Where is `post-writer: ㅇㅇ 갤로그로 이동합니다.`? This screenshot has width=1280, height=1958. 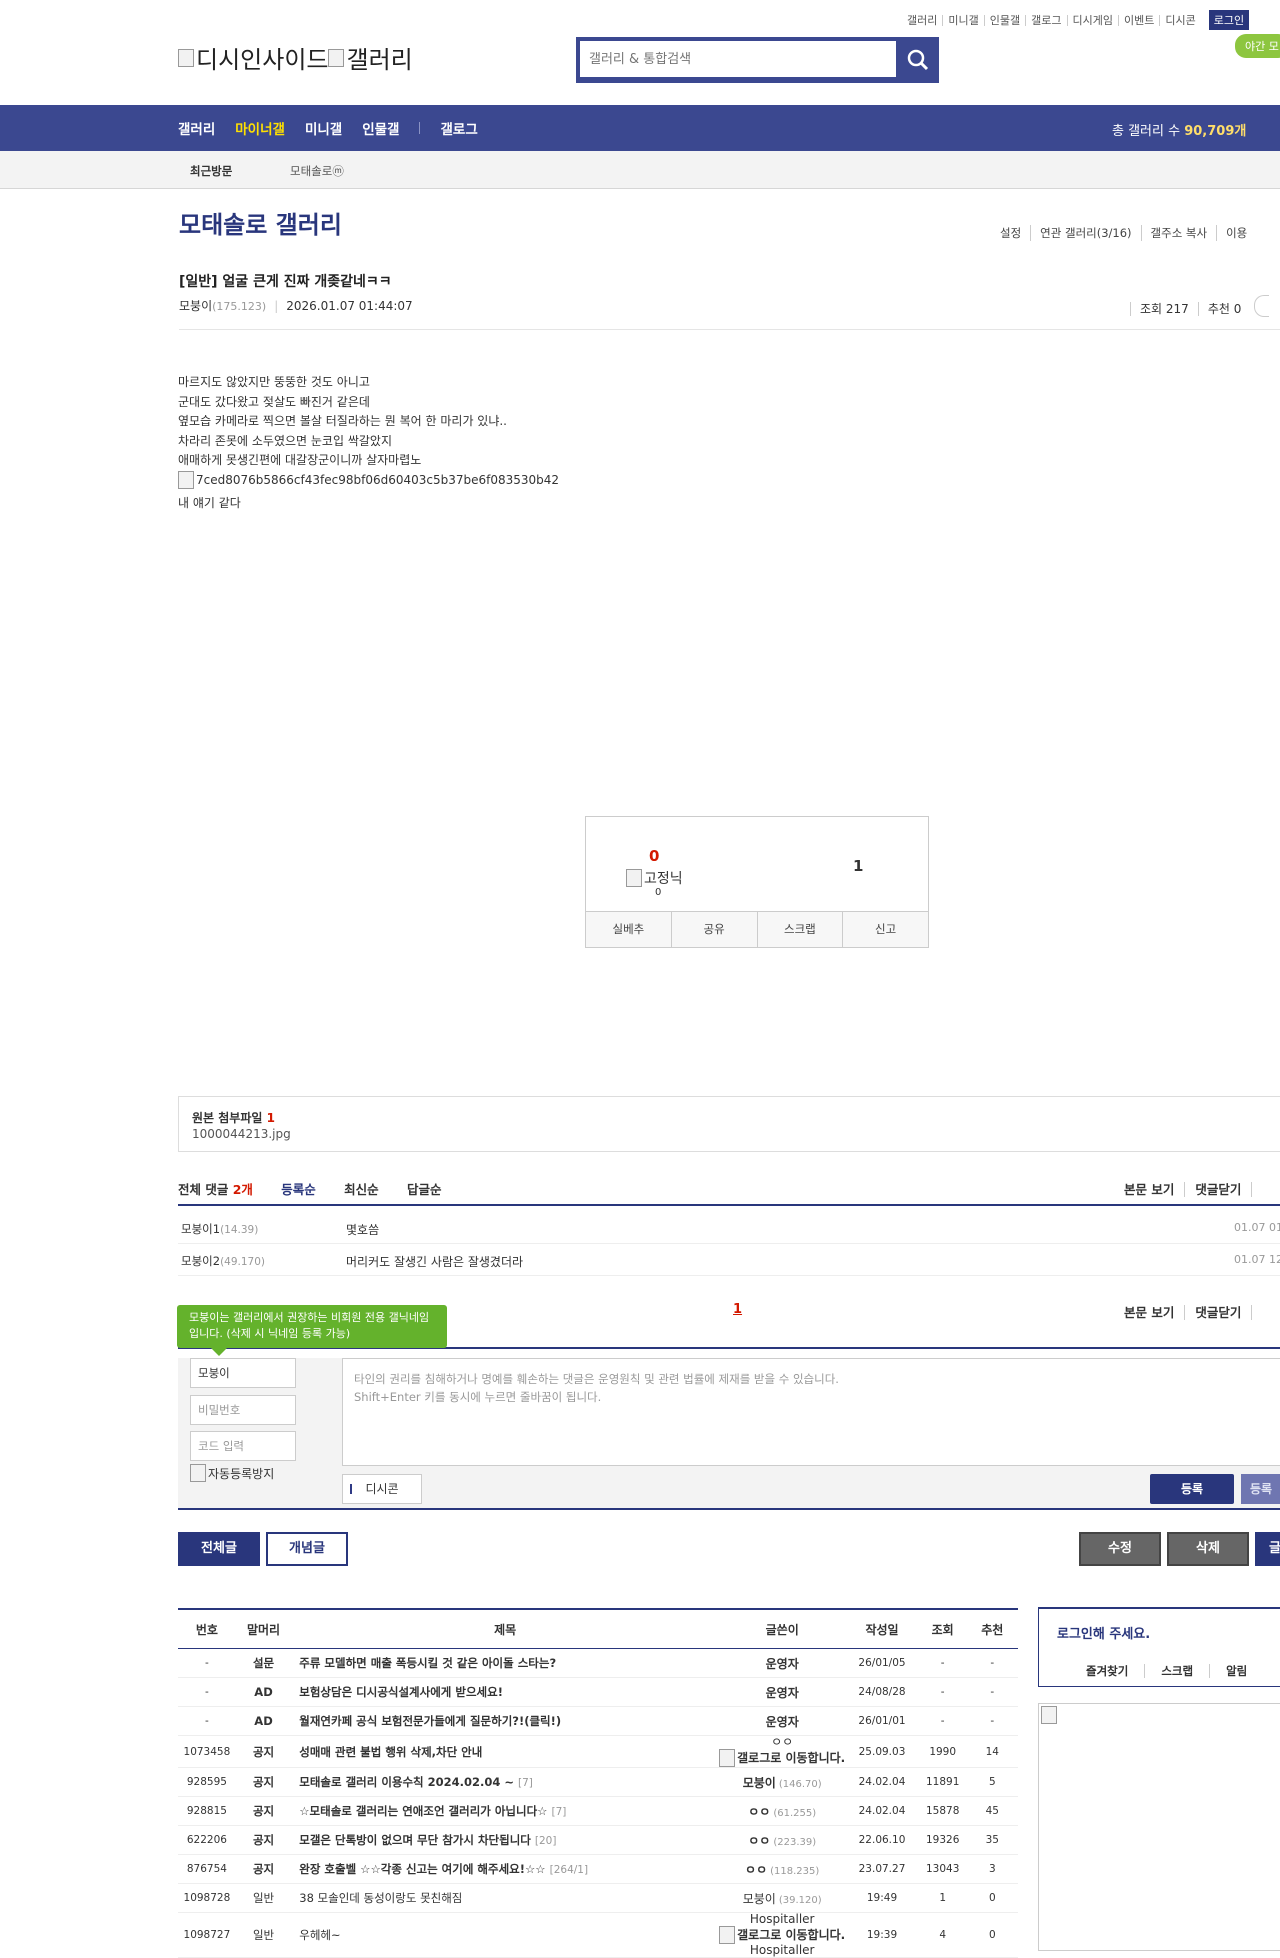
post-writer: ㅇㅇ 갤로그로 이동합니다. is located at coordinates (782, 1751).